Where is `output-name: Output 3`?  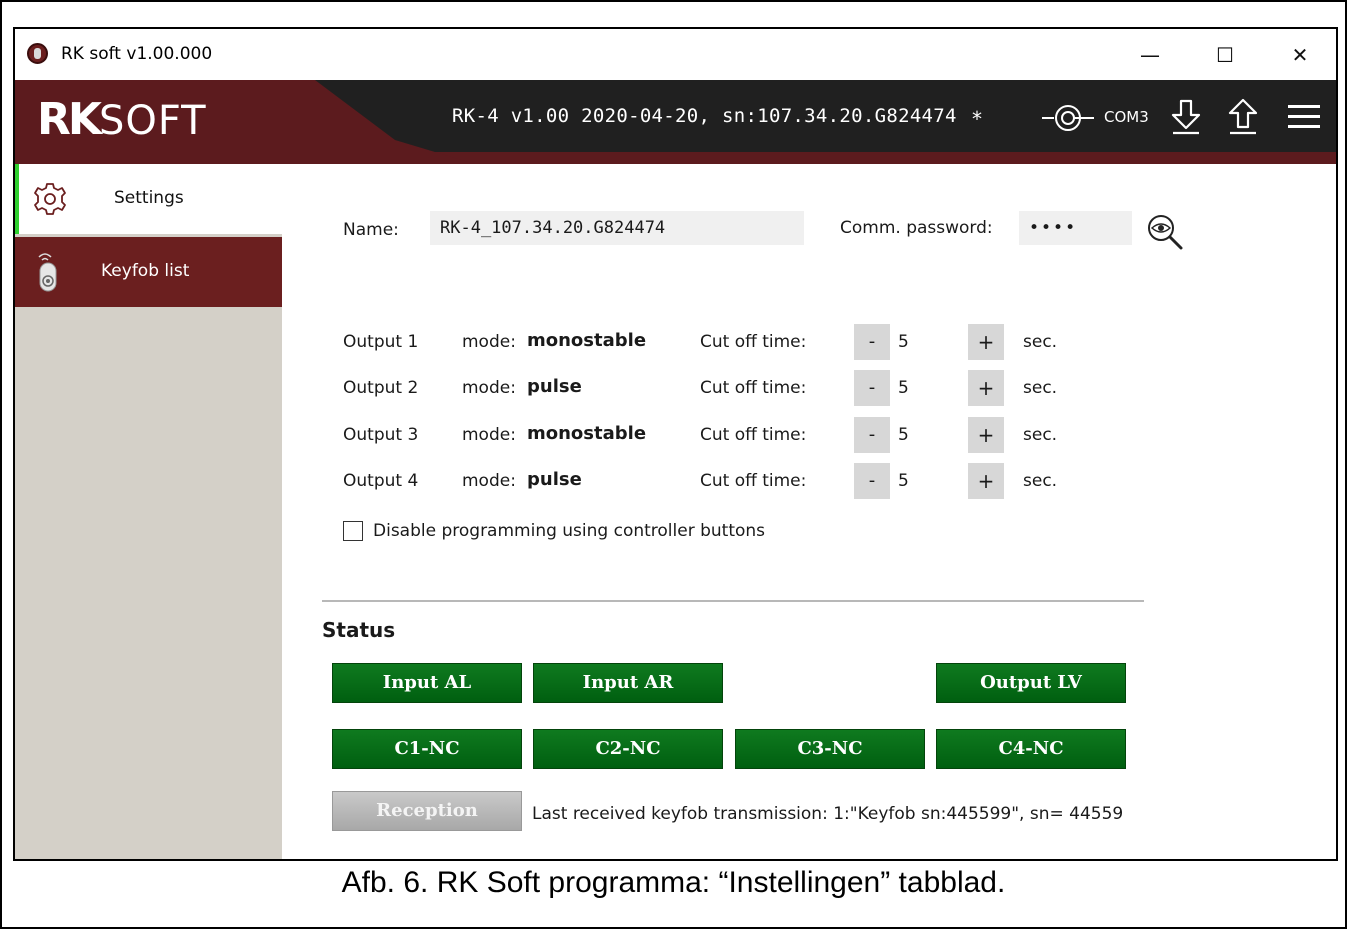 output-name: Output 3 is located at coordinates (381, 435).